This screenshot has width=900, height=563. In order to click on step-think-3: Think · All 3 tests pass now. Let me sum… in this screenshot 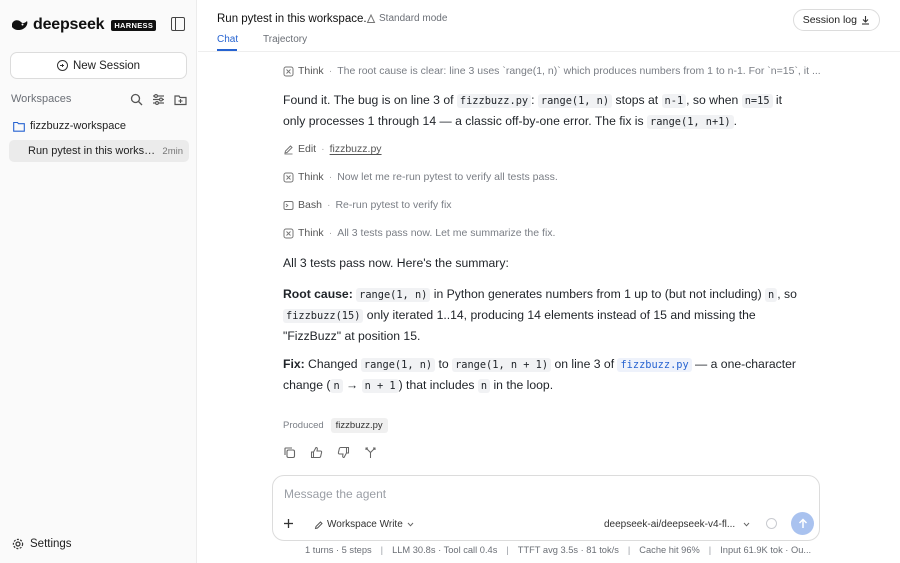, I will do `click(419, 233)`.